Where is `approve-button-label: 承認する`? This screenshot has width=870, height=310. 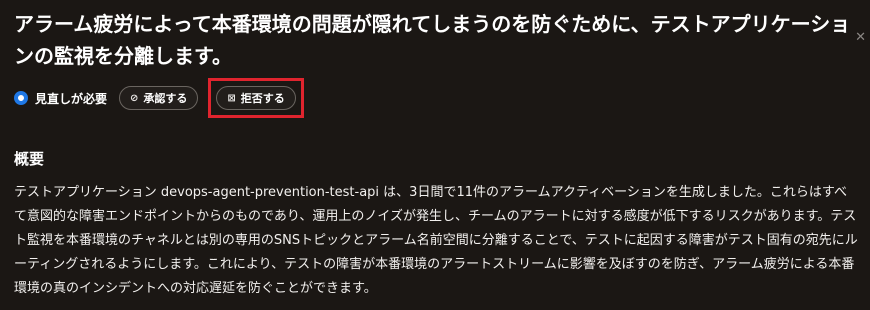 approve-button-label: 承認する is located at coordinates (165, 98).